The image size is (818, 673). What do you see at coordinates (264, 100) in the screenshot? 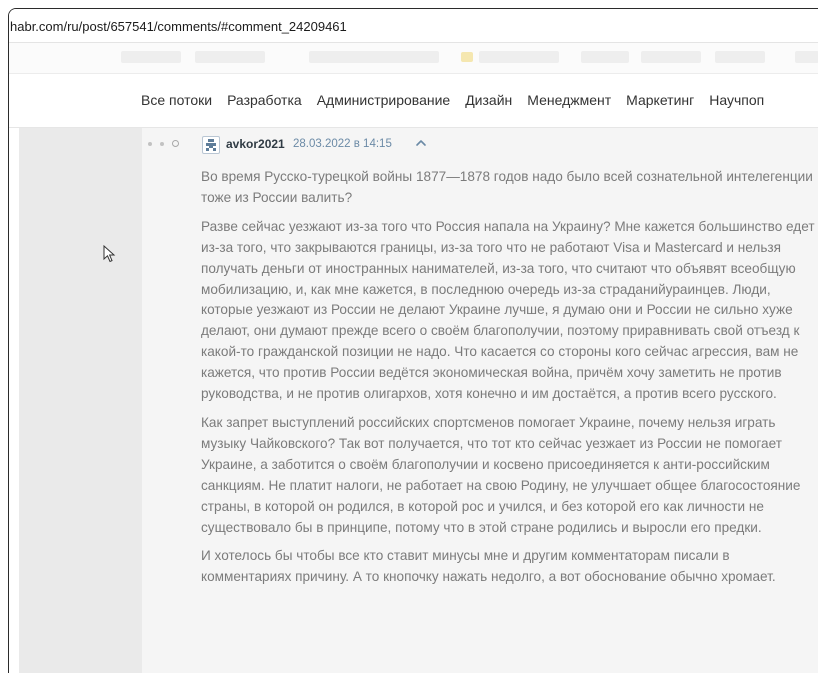
I see `flow-development: Разработка` at bounding box center [264, 100].